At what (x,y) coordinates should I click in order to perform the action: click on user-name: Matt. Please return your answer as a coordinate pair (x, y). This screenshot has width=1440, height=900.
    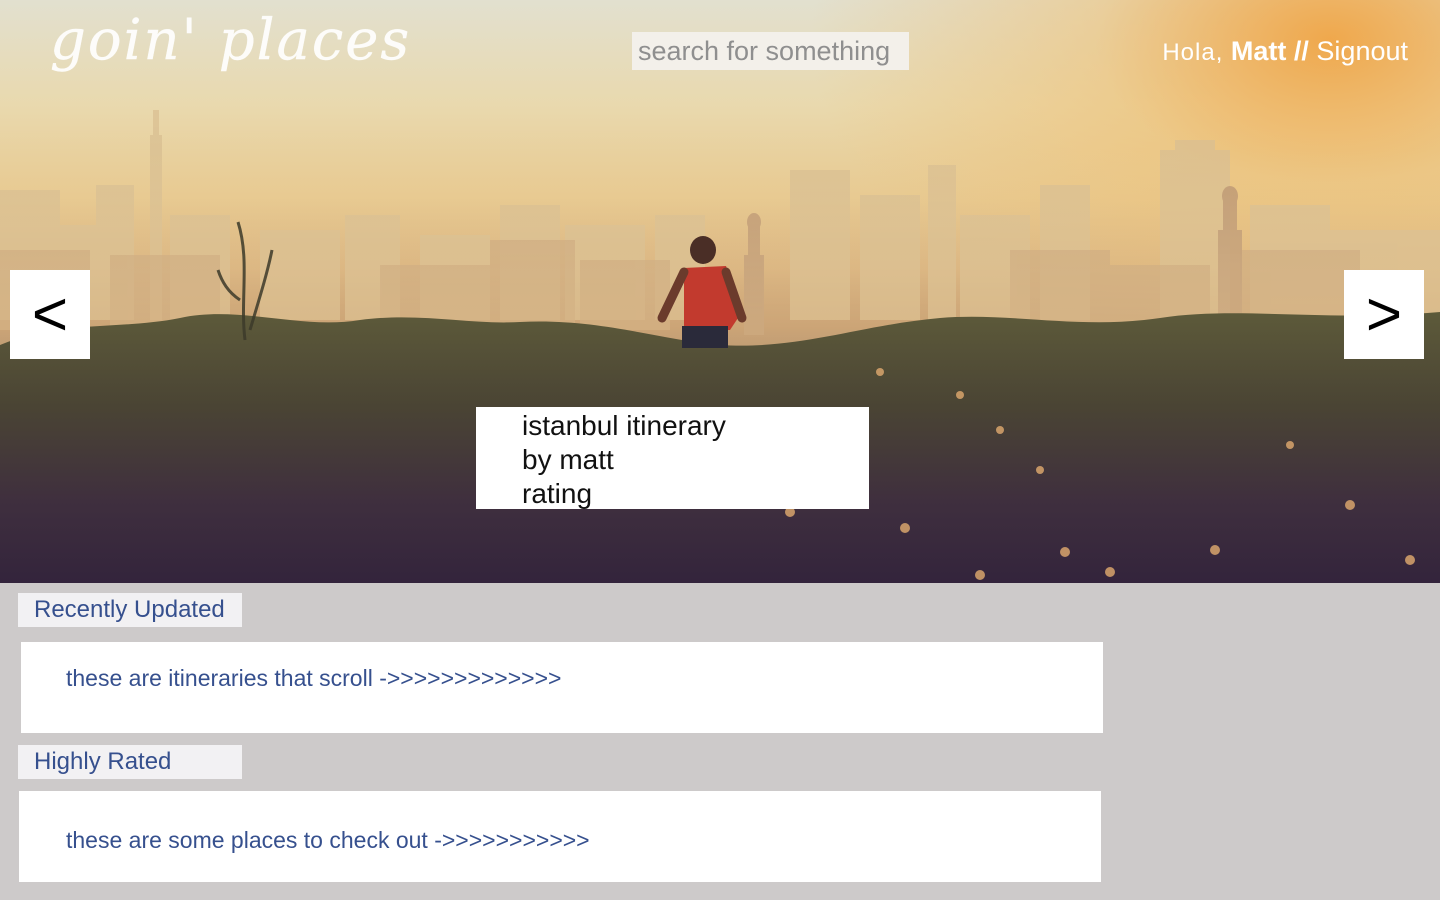
    Looking at the image, I should click on (1259, 51).